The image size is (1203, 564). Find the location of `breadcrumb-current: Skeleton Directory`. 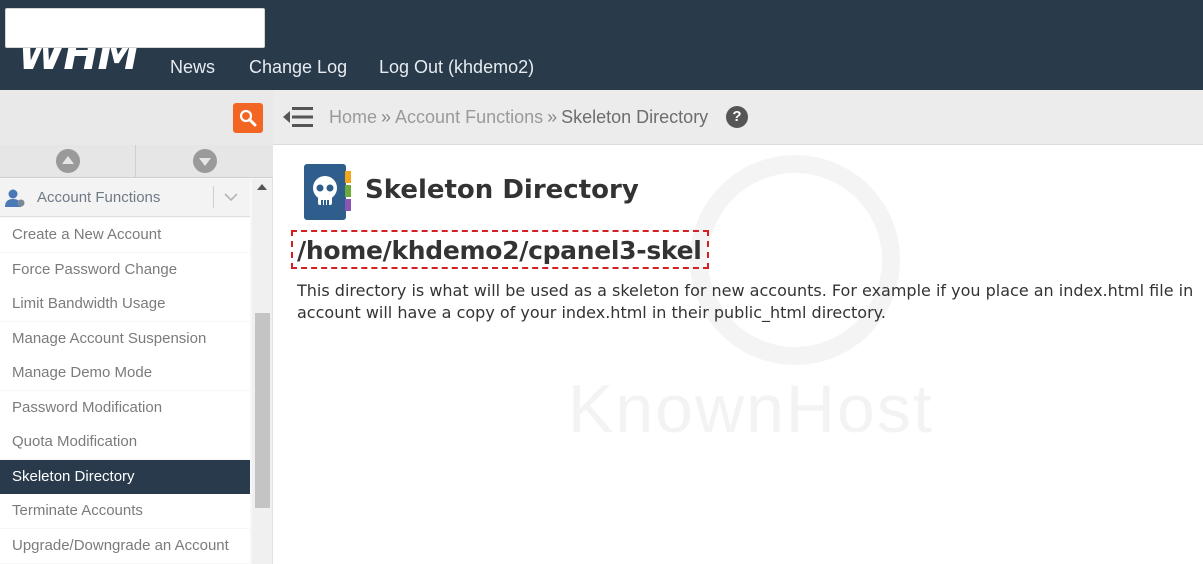

breadcrumb-current: Skeleton Directory is located at coordinates (635, 117).